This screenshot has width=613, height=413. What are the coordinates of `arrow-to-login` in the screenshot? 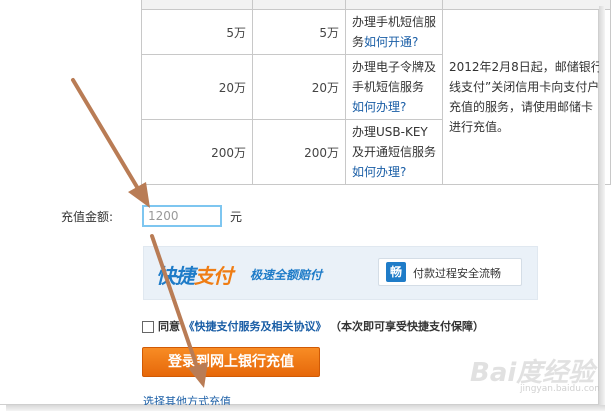 It's located at (179, 311).